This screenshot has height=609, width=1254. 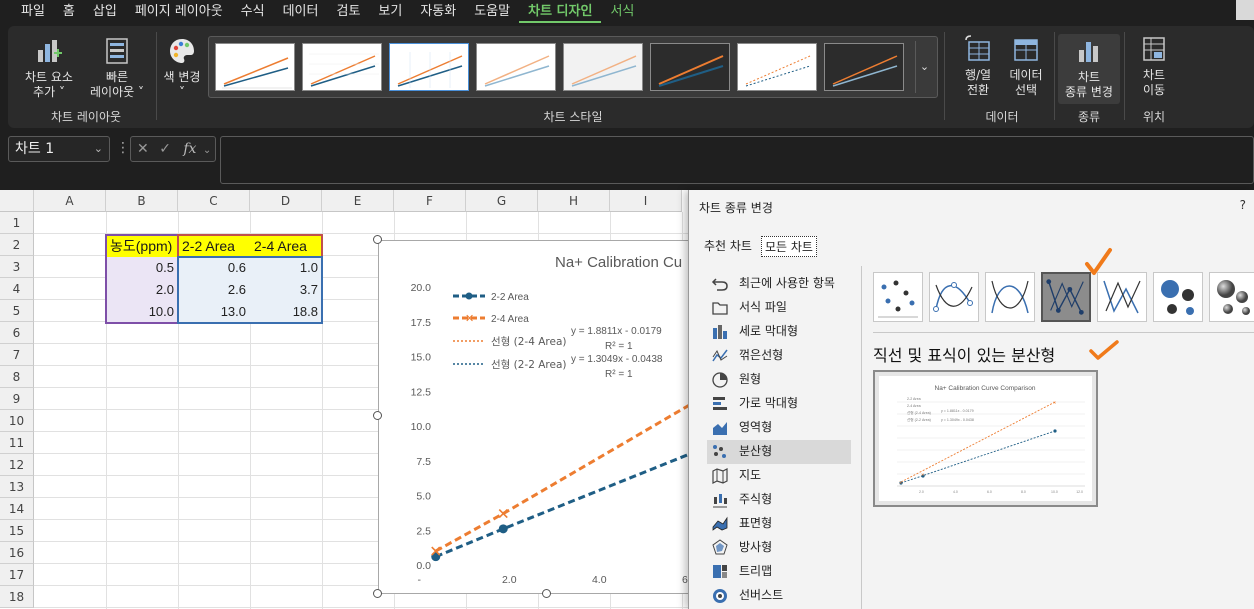 What do you see at coordinates (1245, 10) in the screenshot?
I see `ribbon-collapse-button` at bounding box center [1245, 10].